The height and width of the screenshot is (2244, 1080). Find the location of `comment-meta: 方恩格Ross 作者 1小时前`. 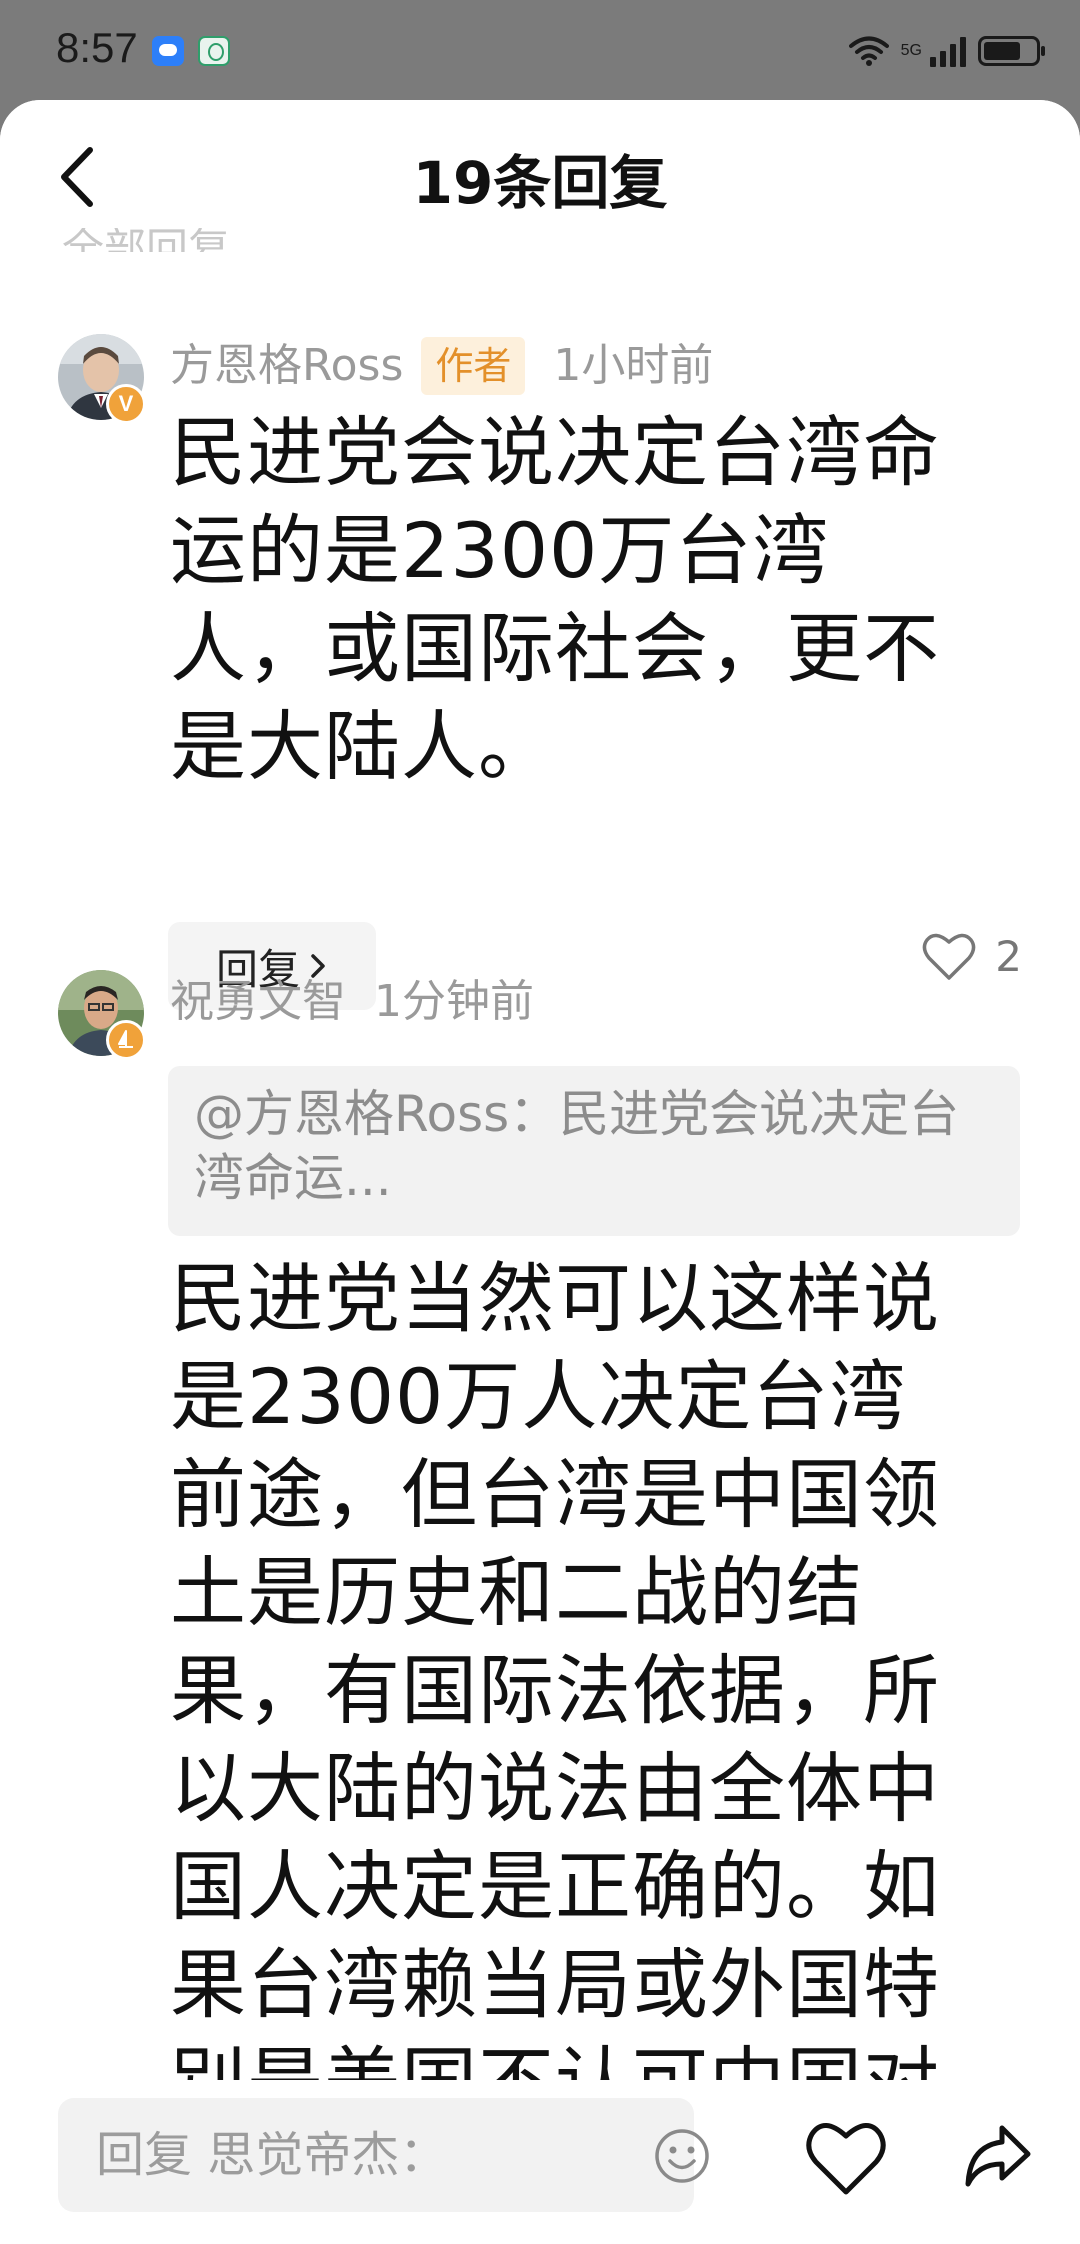

comment-meta: 方恩格Ross 作者 1小时前 is located at coordinates (441, 366).